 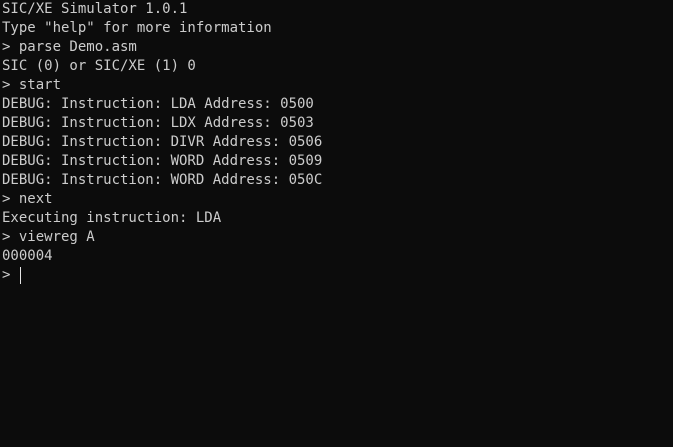 I want to click on debug-line: DEBUG: Instruction: DIVR Address: 0506, so click(x=162, y=142).